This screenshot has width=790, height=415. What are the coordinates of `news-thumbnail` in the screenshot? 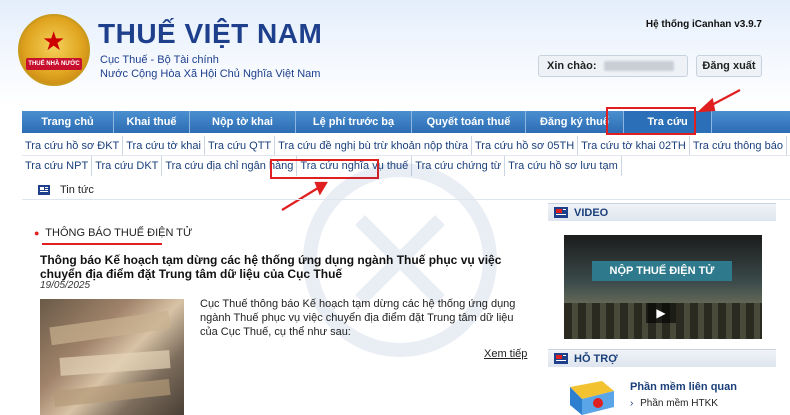 It's located at (112, 357).